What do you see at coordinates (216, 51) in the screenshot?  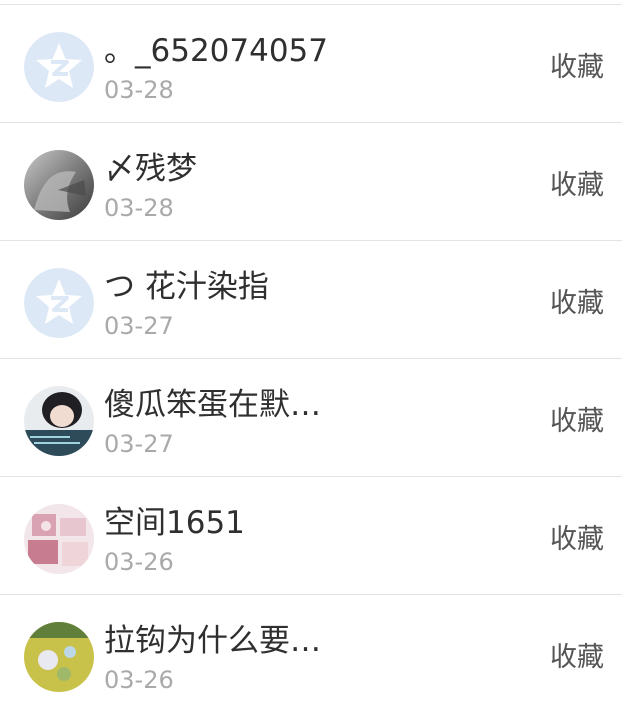 I see `user-name: 。_652074057` at bounding box center [216, 51].